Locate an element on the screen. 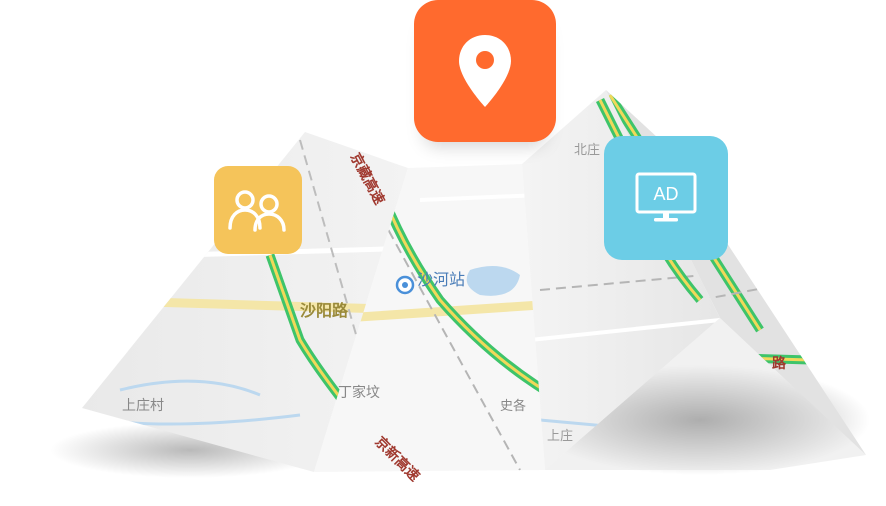 The height and width of the screenshot is (506, 886). location-tile is located at coordinates (485, 71).